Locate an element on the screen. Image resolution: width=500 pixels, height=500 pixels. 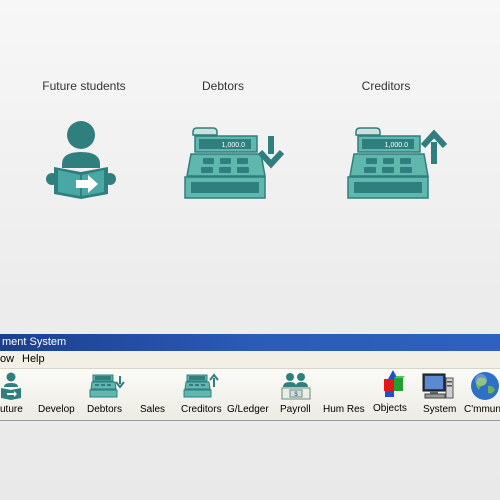
window-title: ment System is located at coordinates (250, 342).